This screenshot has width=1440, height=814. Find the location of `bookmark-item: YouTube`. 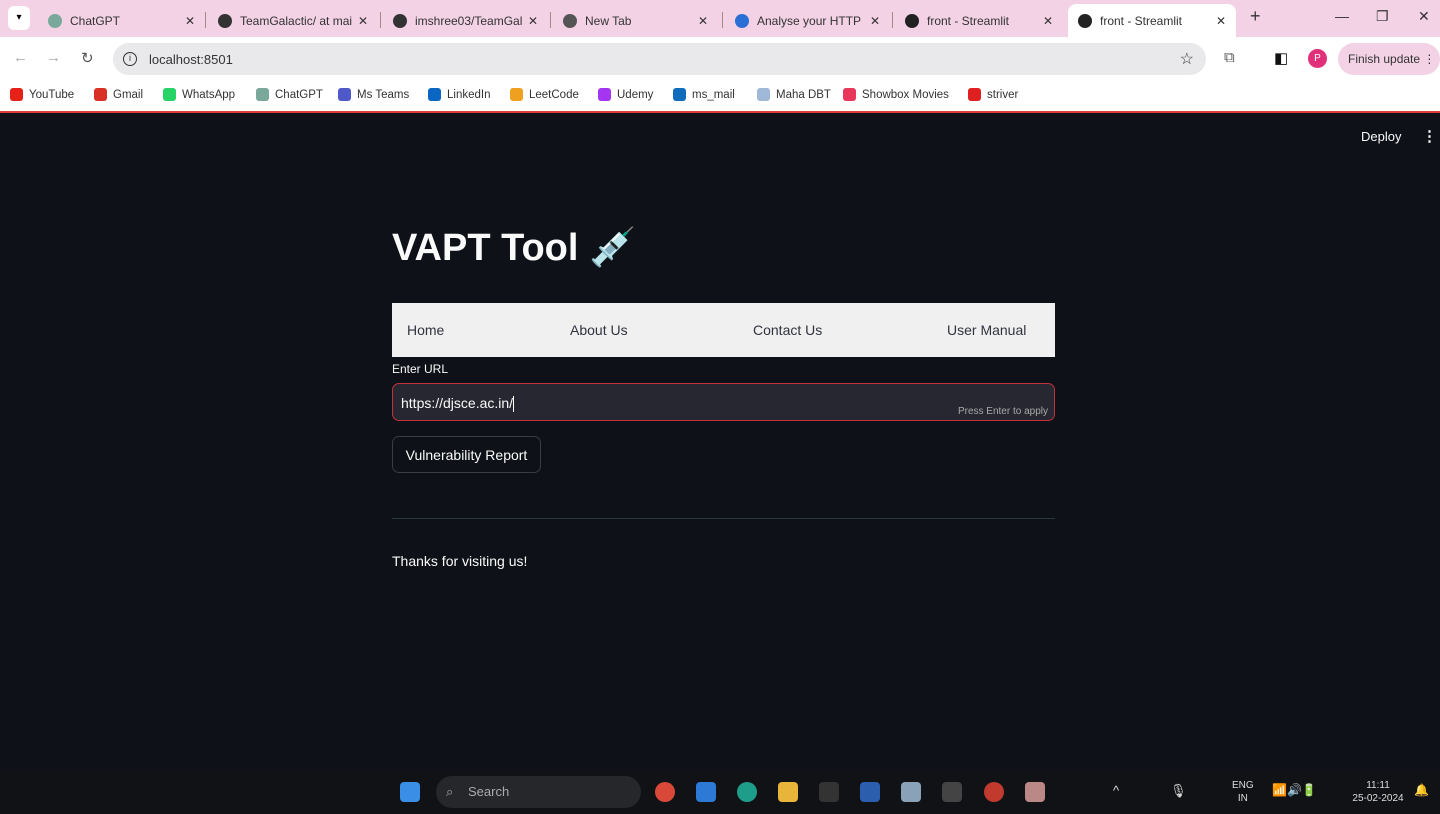

bookmark-item: YouTube is located at coordinates (42, 94).